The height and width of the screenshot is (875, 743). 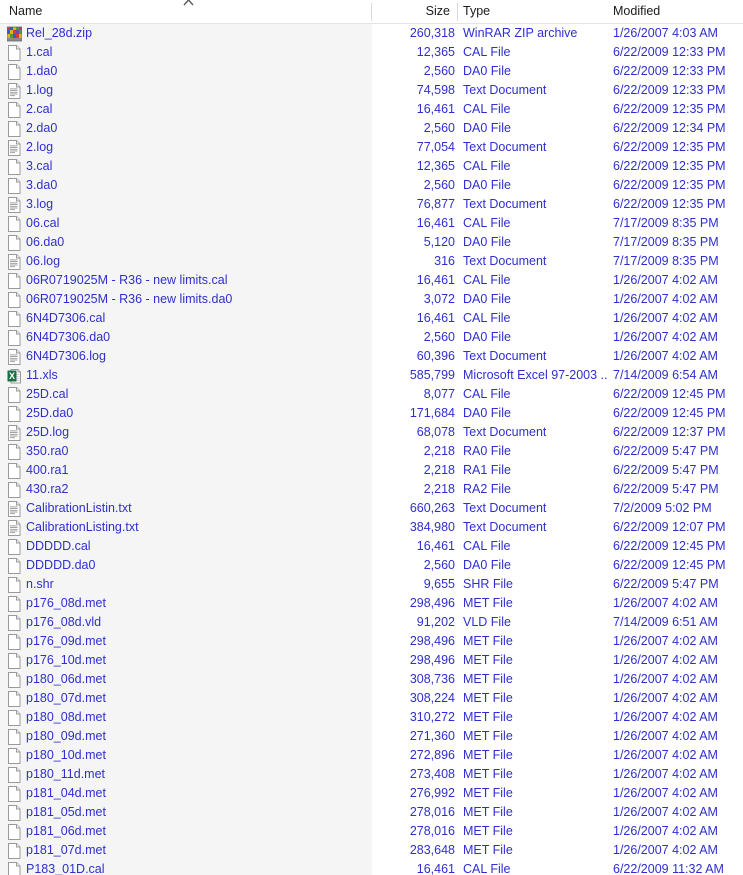 I want to click on column-header-name: Name, so click(x=25, y=11).